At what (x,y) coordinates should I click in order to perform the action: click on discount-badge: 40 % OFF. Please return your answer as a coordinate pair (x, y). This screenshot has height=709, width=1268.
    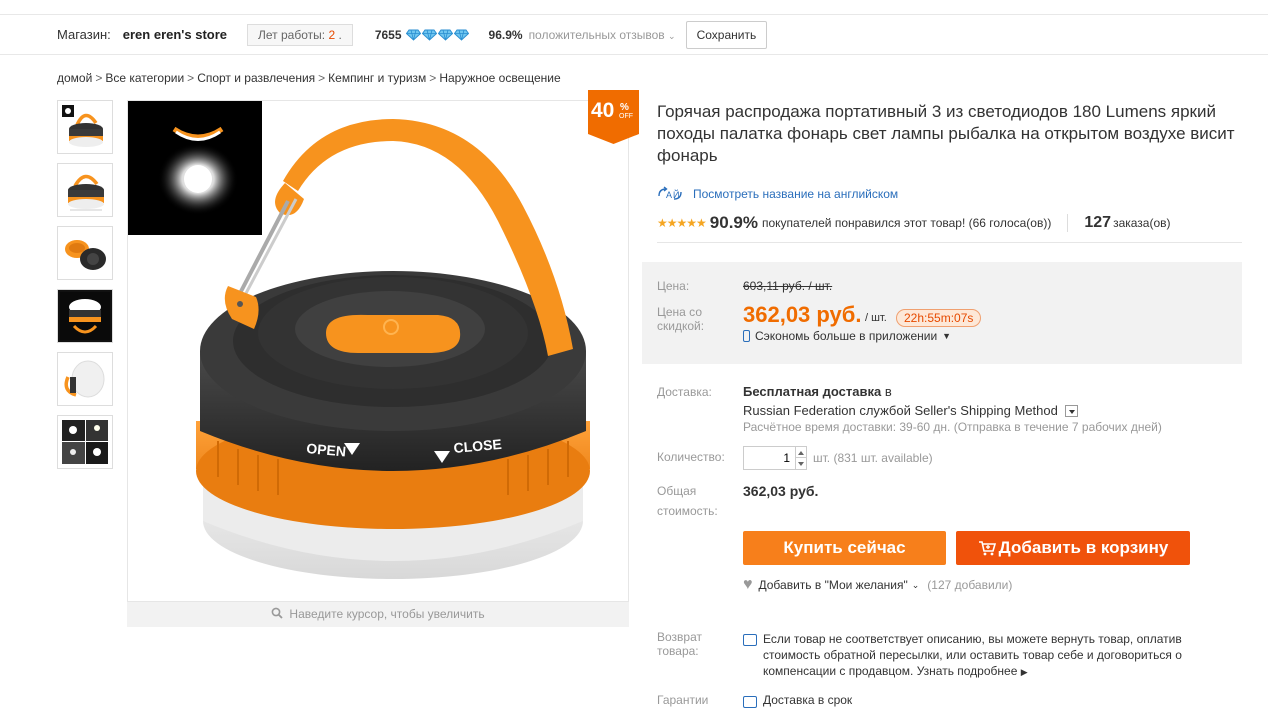
    Looking at the image, I should click on (613, 117).